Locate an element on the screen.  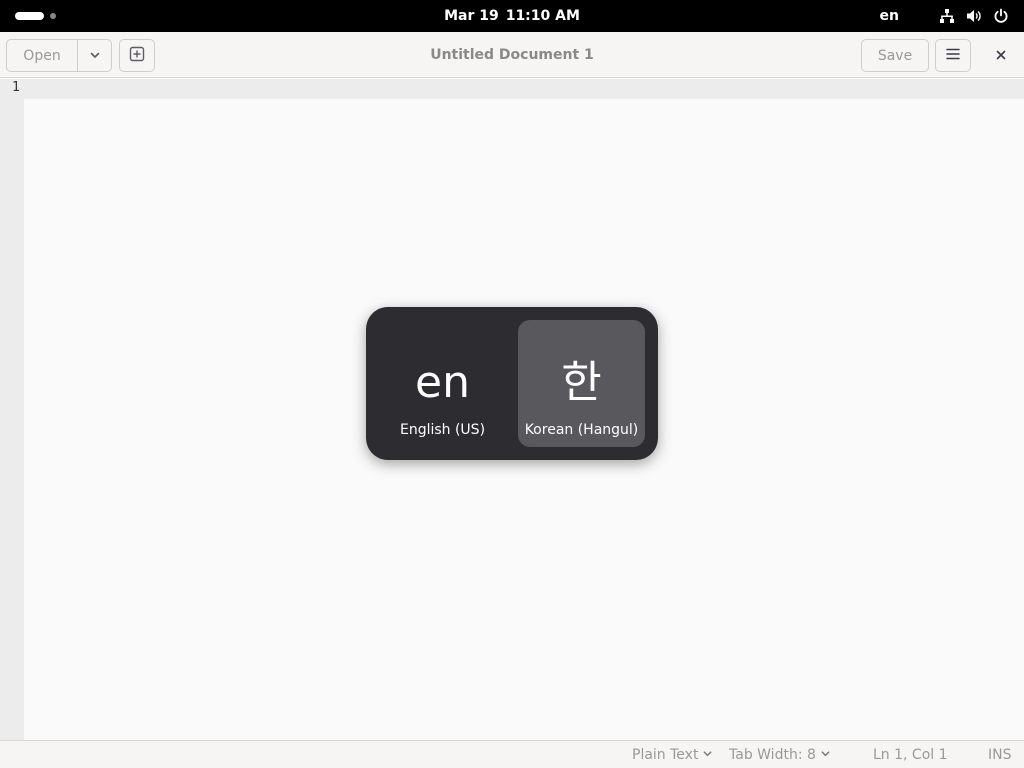
status-bar: Plain Text Tab Width: 8 Ln 1, Col 1 INS is located at coordinates (512, 754).